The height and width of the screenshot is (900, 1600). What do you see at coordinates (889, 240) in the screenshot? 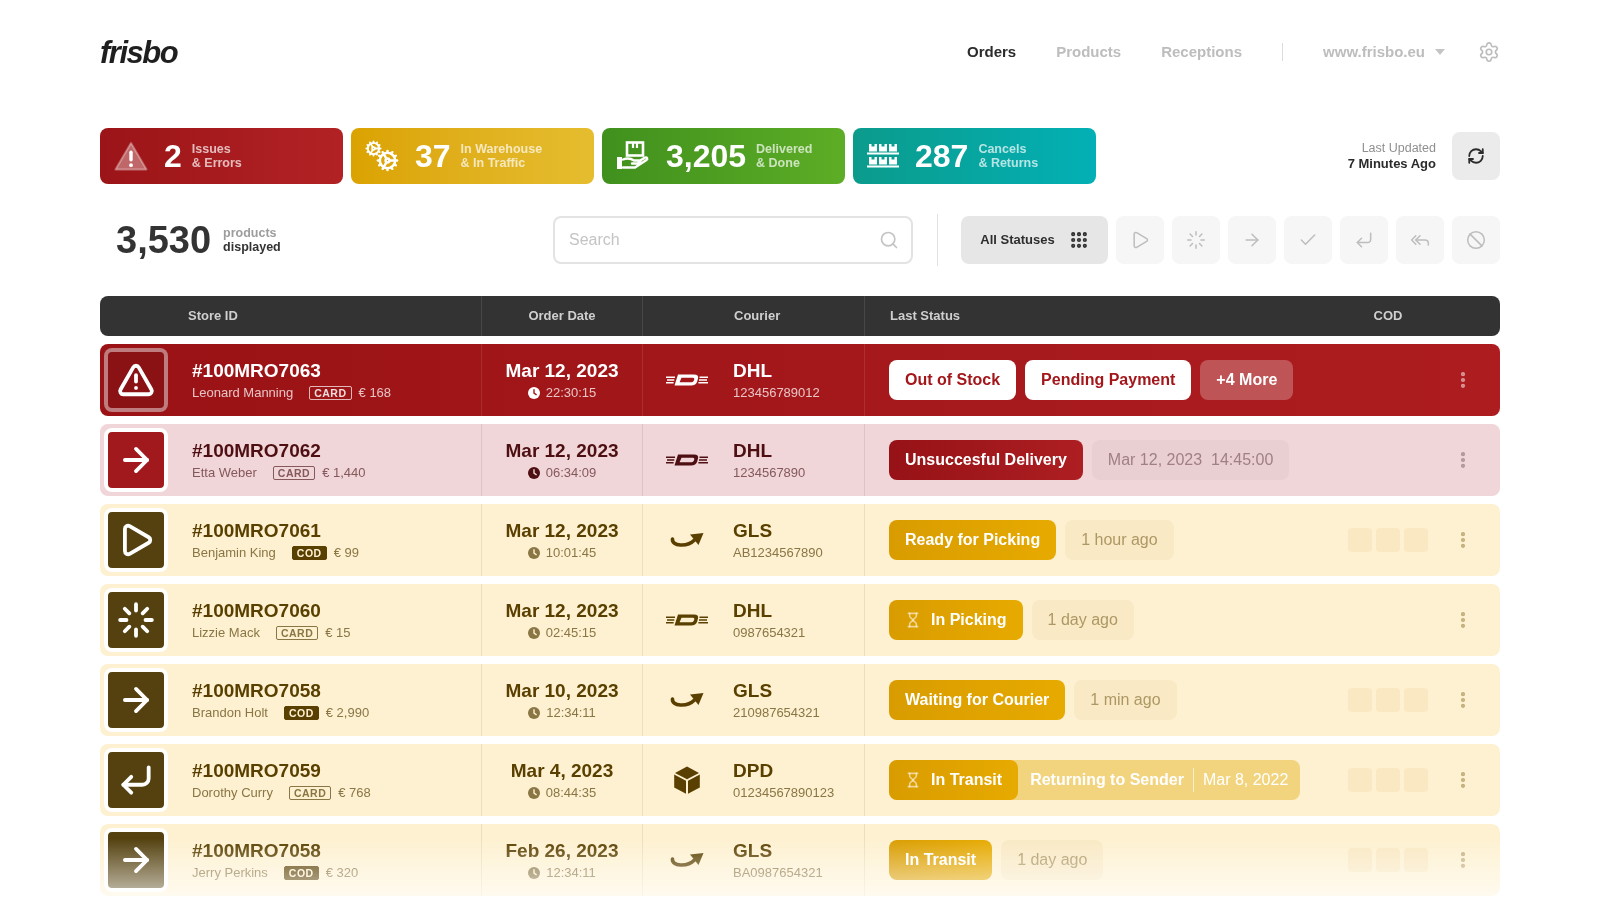
I see `search-icon` at bounding box center [889, 240].